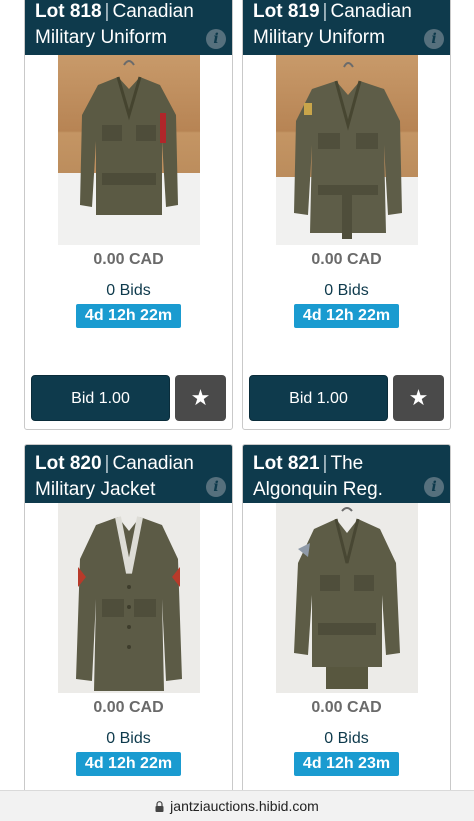 The width and height of the screenshot is (474, 821). What do you see at coordinates (128, 474) in the screenshot?
I see `lot-title-header: Lot 820 | Canadian Military Jacket i` at bounding box center [128, 474].